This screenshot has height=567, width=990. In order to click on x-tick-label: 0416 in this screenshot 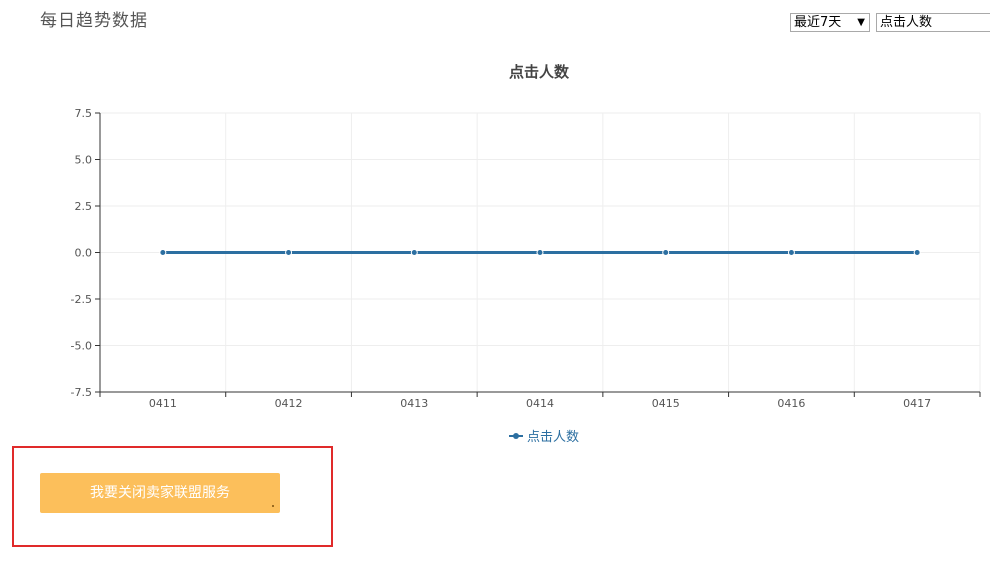, I will do `click(791, 403)`.